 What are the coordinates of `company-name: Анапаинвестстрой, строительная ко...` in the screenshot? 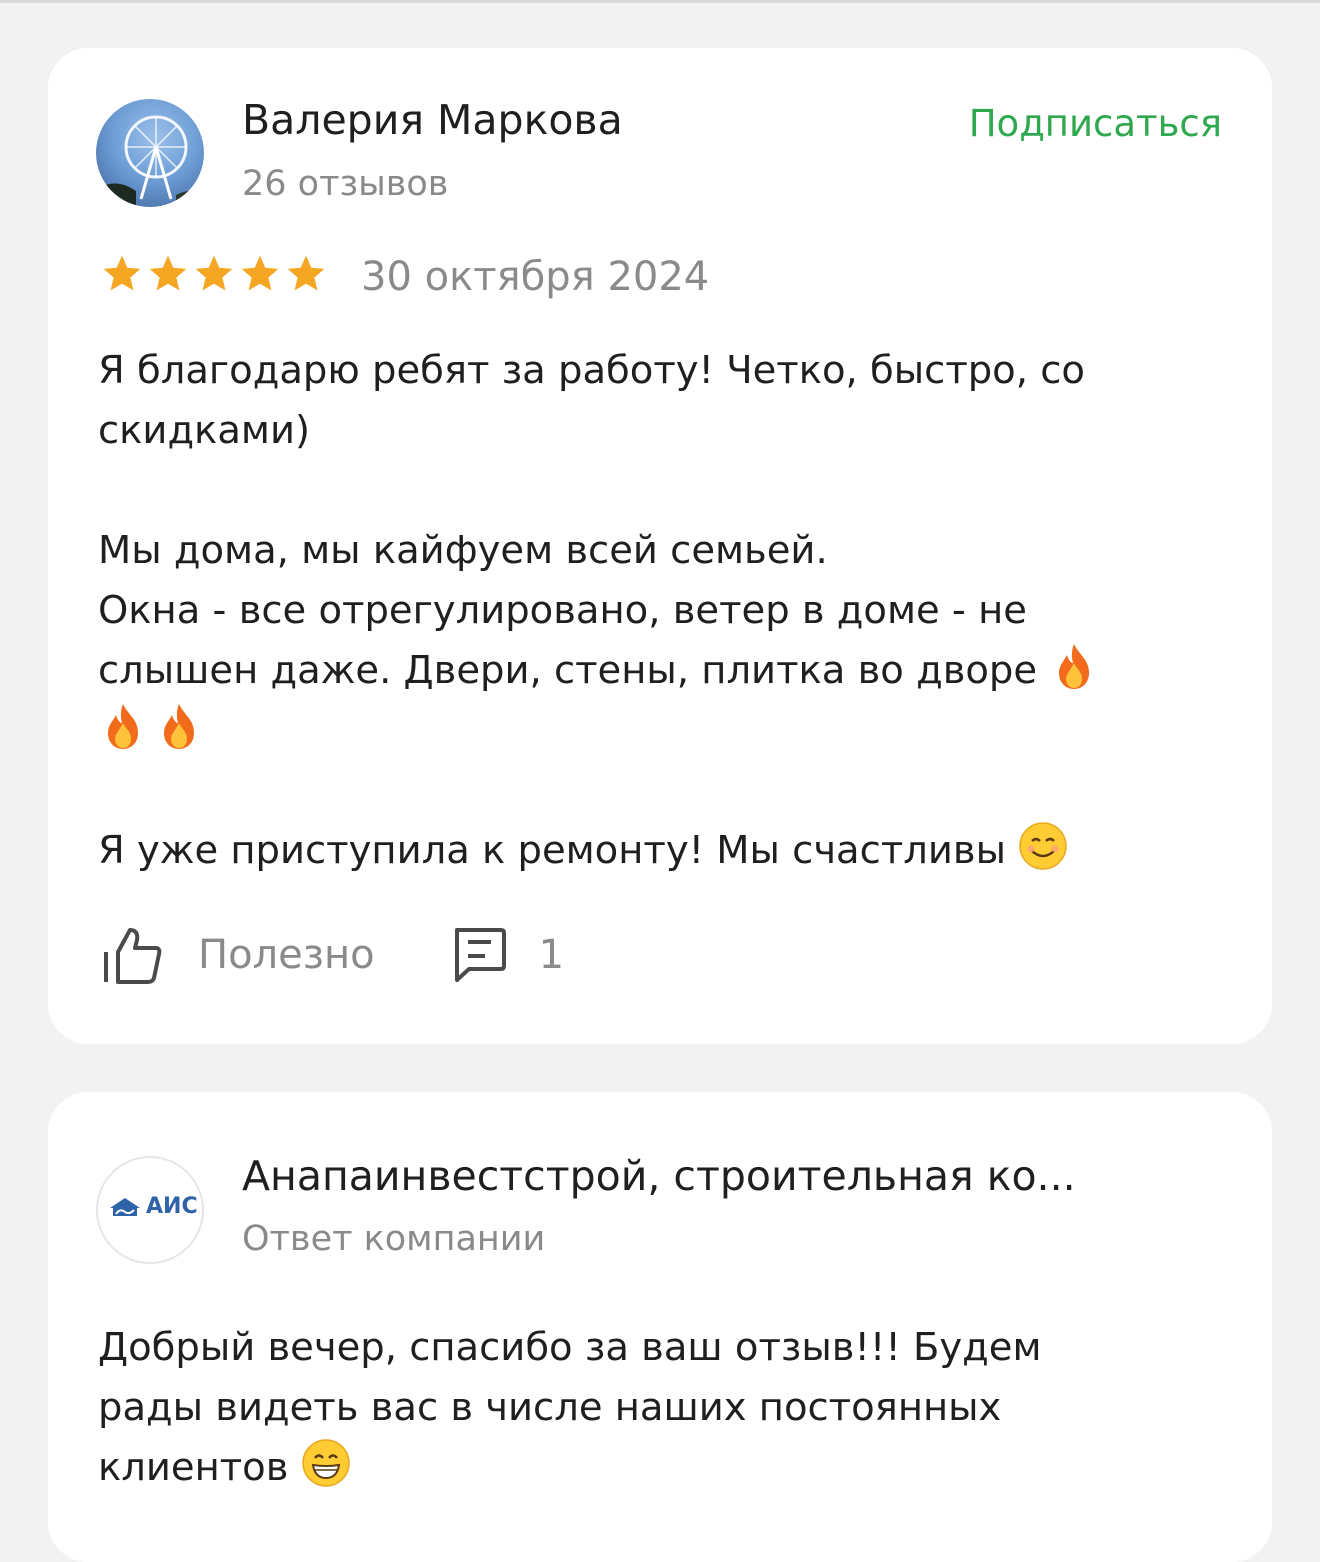 It's located at (659, 1176).